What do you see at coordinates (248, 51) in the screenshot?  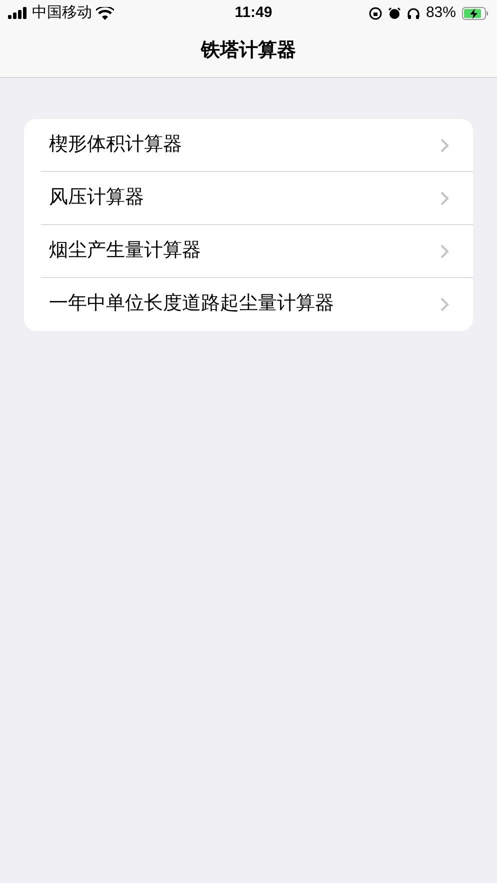 I see `navigation-title: 铁塔计算器` at bounding box center [248, 51].